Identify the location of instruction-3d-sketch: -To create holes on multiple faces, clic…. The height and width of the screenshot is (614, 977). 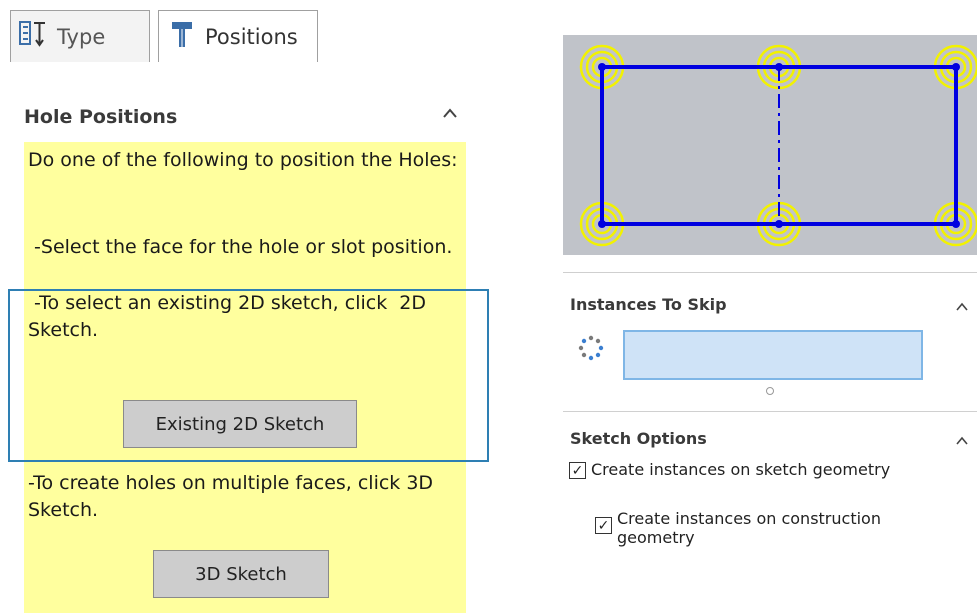
(234, 496).